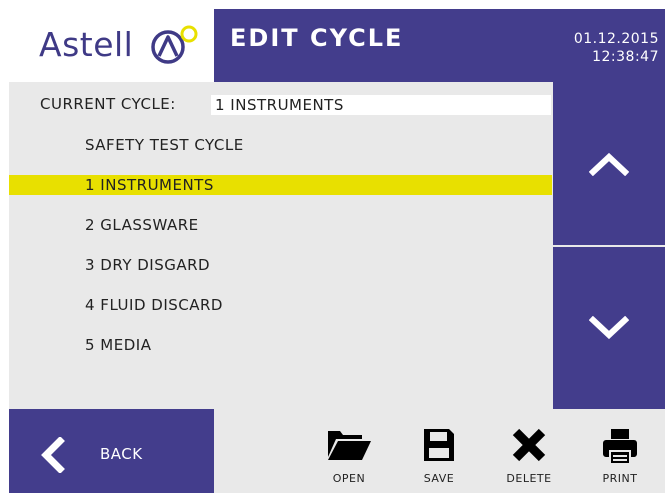  I want to click on cycle-item-media: 5 MEDIA, so click(280, 345).